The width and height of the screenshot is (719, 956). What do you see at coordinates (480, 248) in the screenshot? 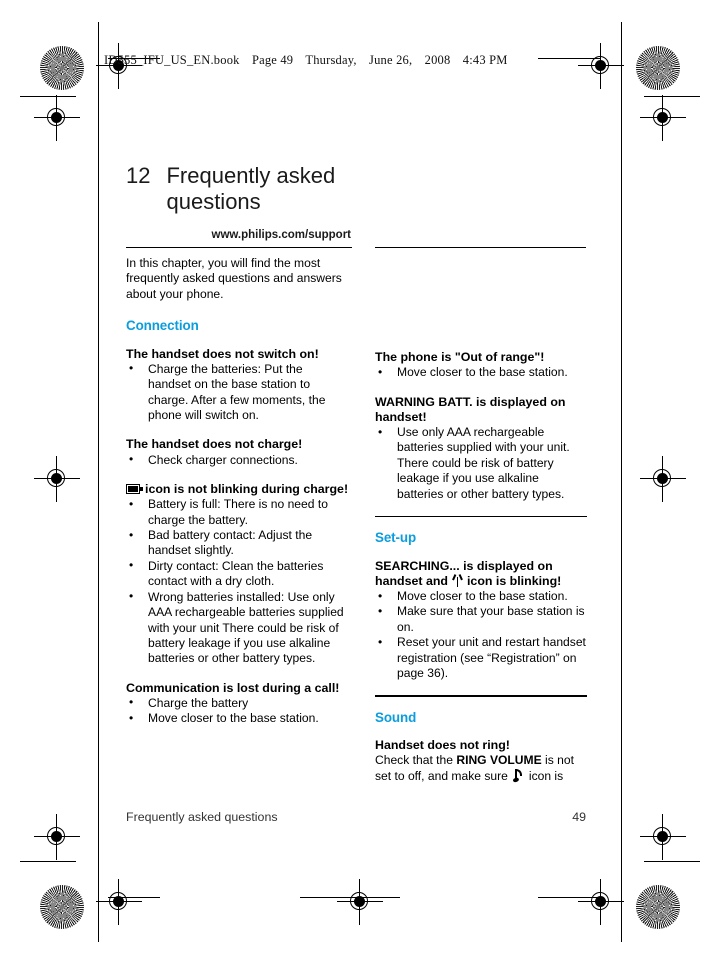
I see `header-rule-right` at bounding box center [480, 248].